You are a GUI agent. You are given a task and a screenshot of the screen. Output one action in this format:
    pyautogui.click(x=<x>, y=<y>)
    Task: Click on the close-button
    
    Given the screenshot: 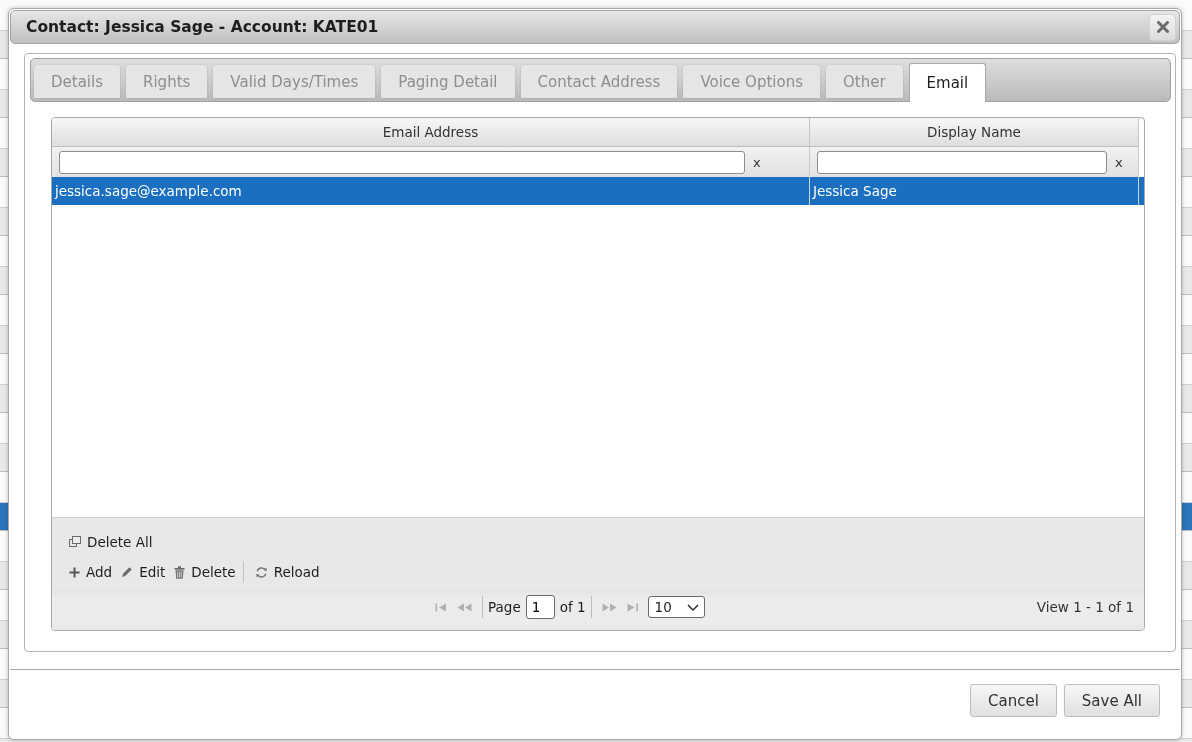 What is the action you would take?
    pyautogui.click(x=1162, y=27)
    